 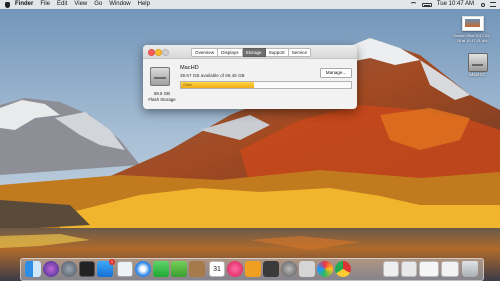 What do you see at coordinates (7, 4) in the screenshot?
I see `apple-menu-icon` at bounding box center [7, 4].